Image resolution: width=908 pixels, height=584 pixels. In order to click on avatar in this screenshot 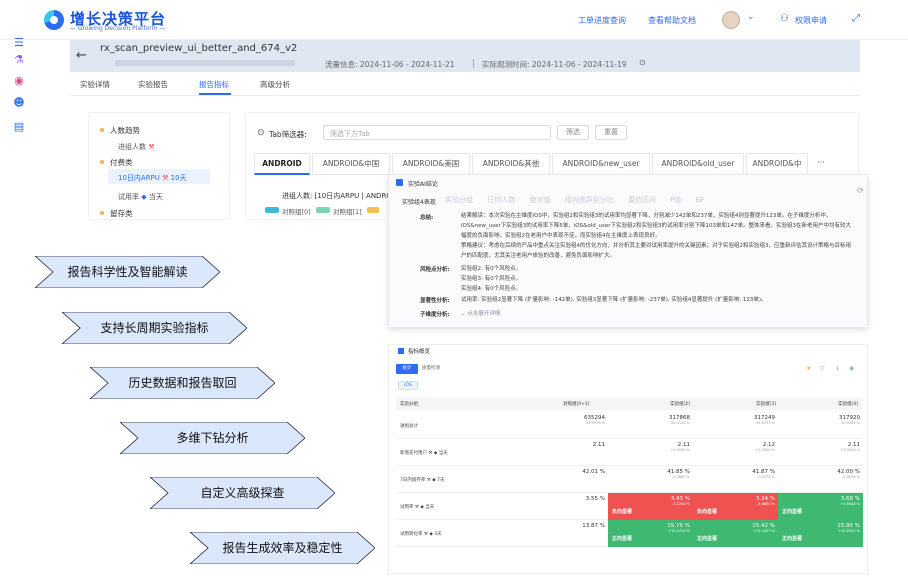, I will do `click(731, 20)`.